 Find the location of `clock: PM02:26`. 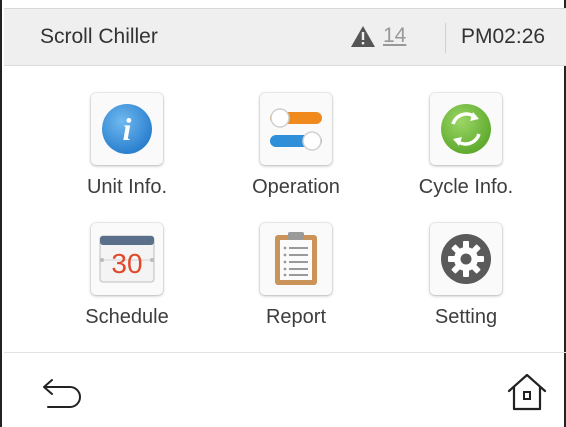

clock: PM02:26 is located at coordinates (503, 36).